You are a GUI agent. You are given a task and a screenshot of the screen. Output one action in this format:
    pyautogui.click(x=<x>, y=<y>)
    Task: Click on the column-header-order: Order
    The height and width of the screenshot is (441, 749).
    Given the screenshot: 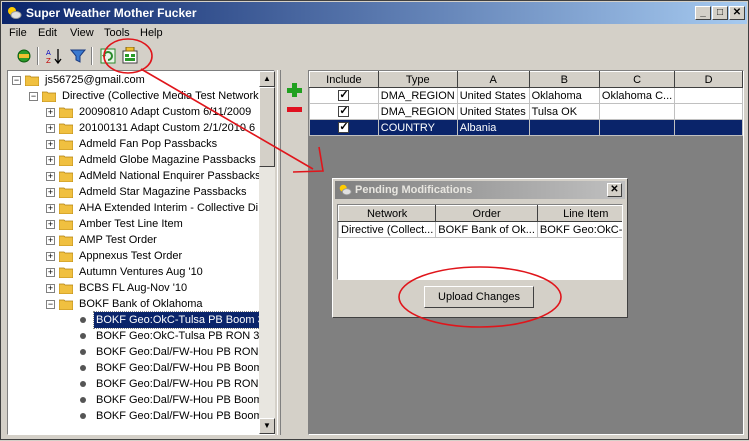 What is the action you would take?
    pyautogui.click(x=486, y=213)
    